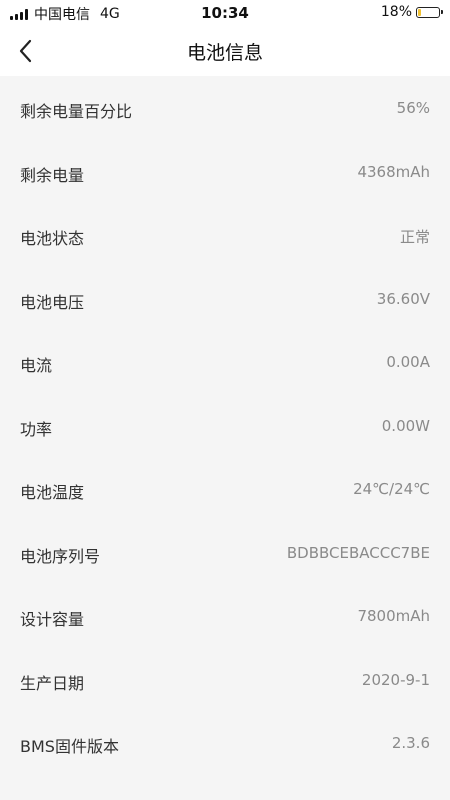 The height and width of the screenshot is (800, 450). What do you see at coordinates (393, 616) in the screenshot?
I see `row-value: 7800mAh` at bounding box center [393, 616].